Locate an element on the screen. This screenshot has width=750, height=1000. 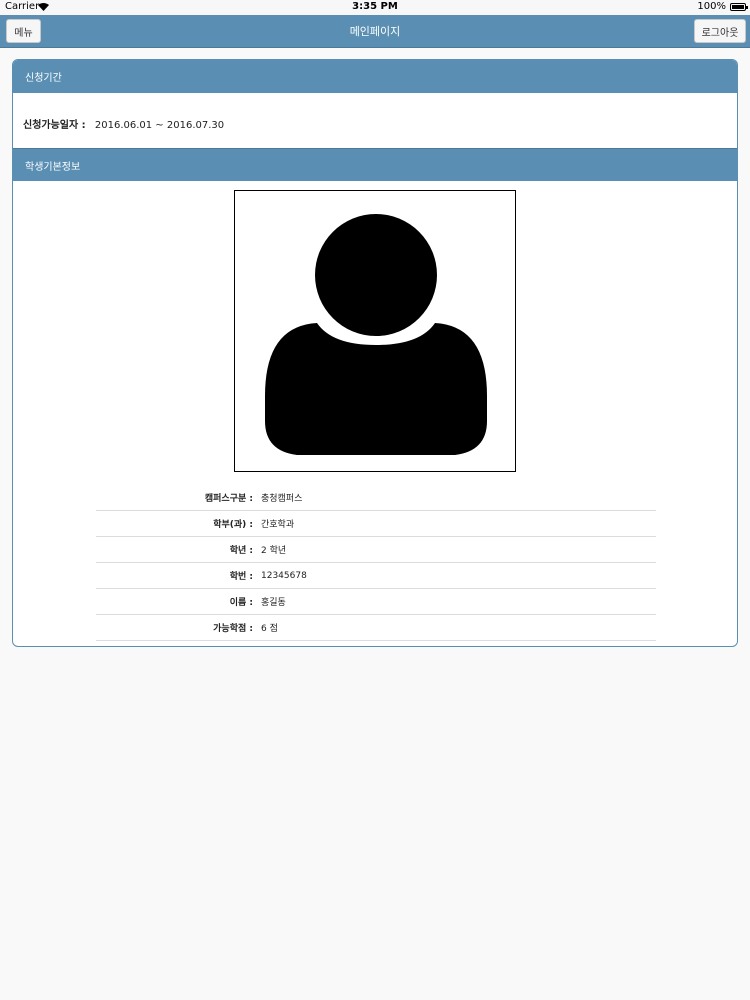
info-row-grade: 학년 : 2 학년 is located at coordinates (376, 550).